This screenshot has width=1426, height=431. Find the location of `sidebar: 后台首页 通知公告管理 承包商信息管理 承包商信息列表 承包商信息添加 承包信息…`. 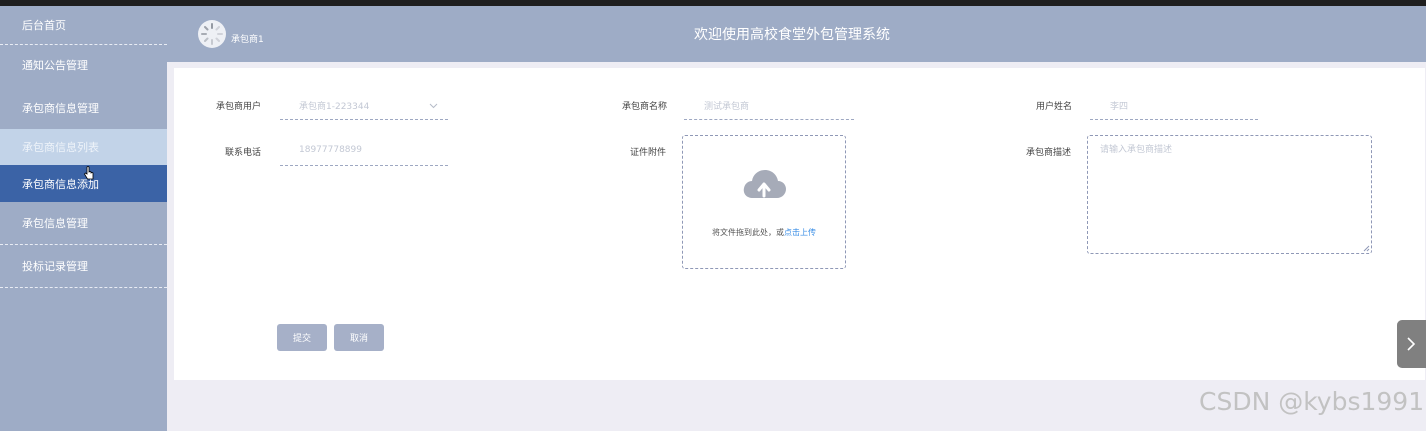

sidebar: 后台首页 通知公告管理 承包商信息管理 承包商信息列表 承包商信息添加 承包信息… is located at coordinates (83, 218).